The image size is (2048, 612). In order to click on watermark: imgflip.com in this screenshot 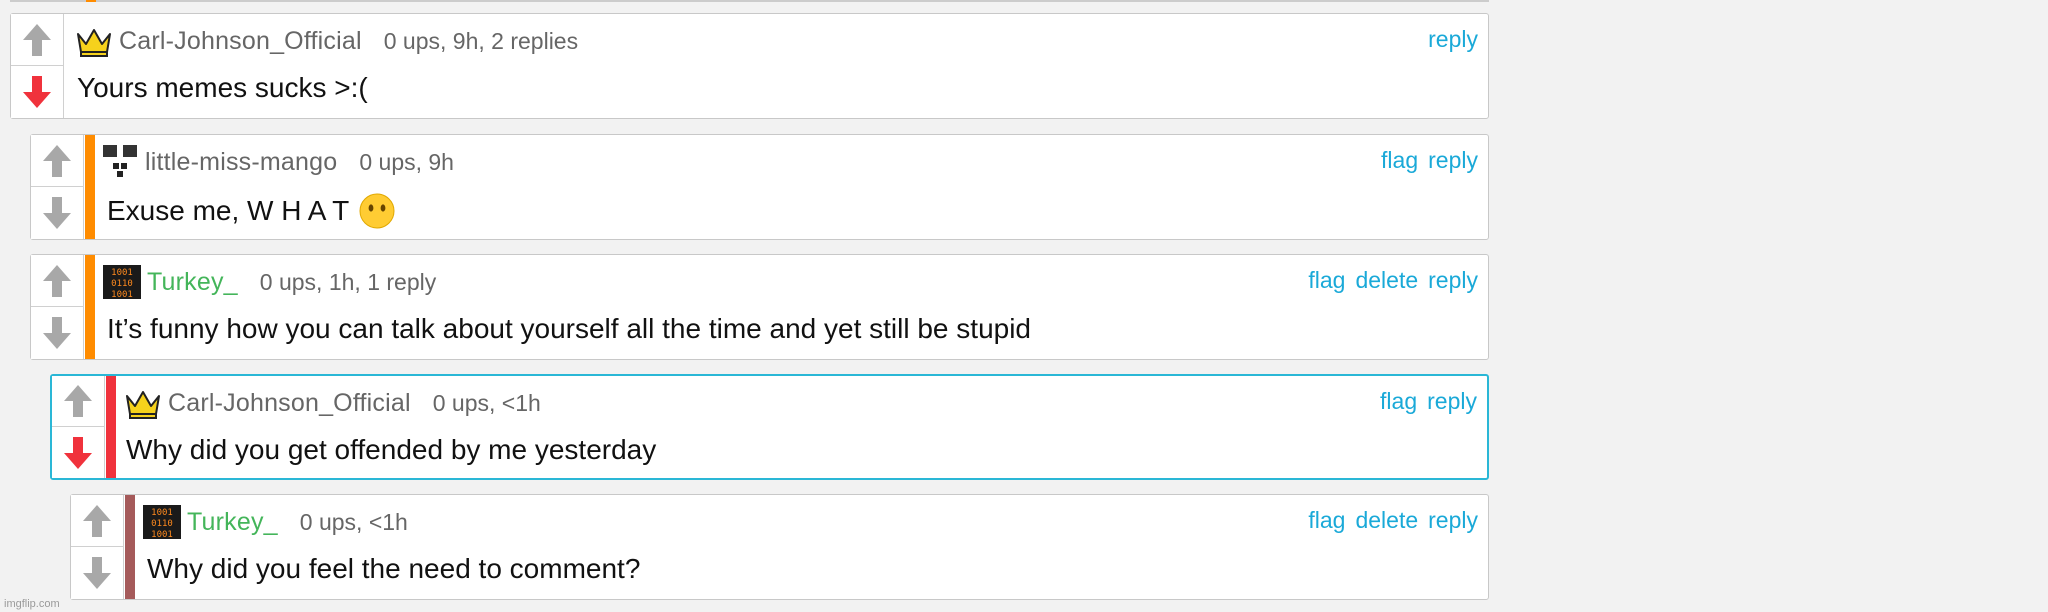, I will do `click(32, 604)`.